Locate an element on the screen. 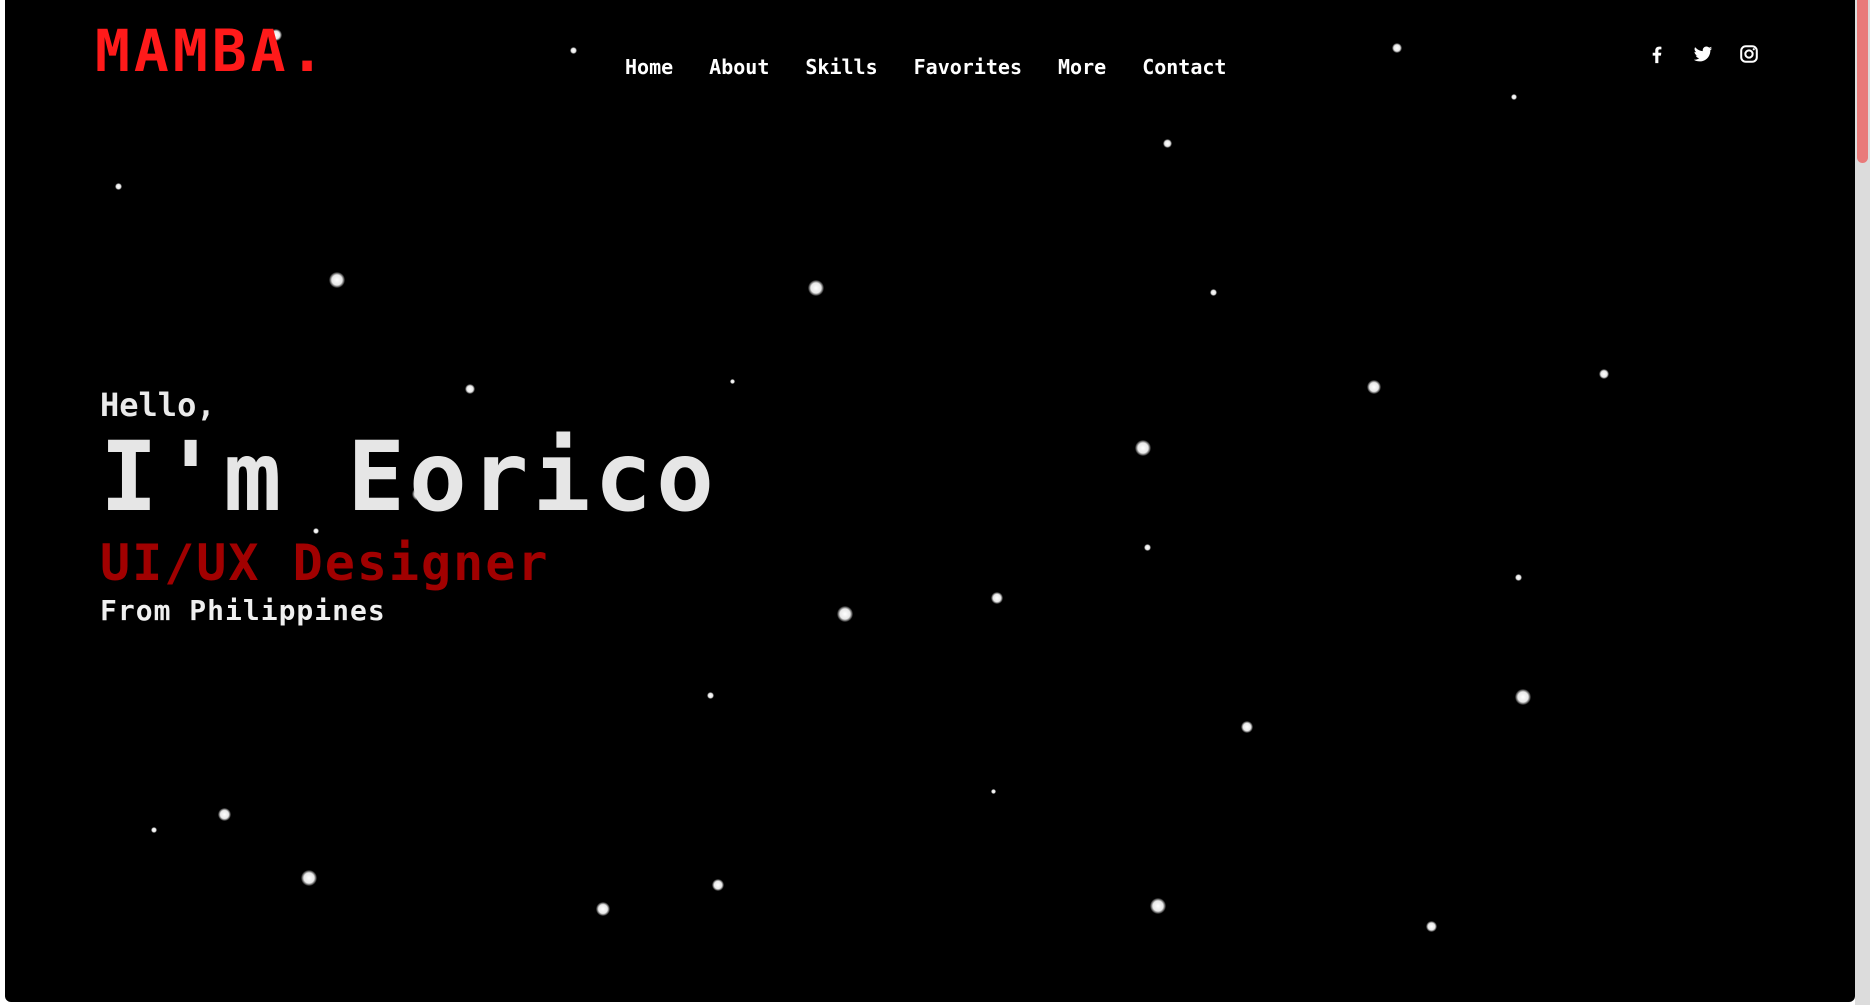  brand-logo: MAMBA. is located at coordinates (212, 51).